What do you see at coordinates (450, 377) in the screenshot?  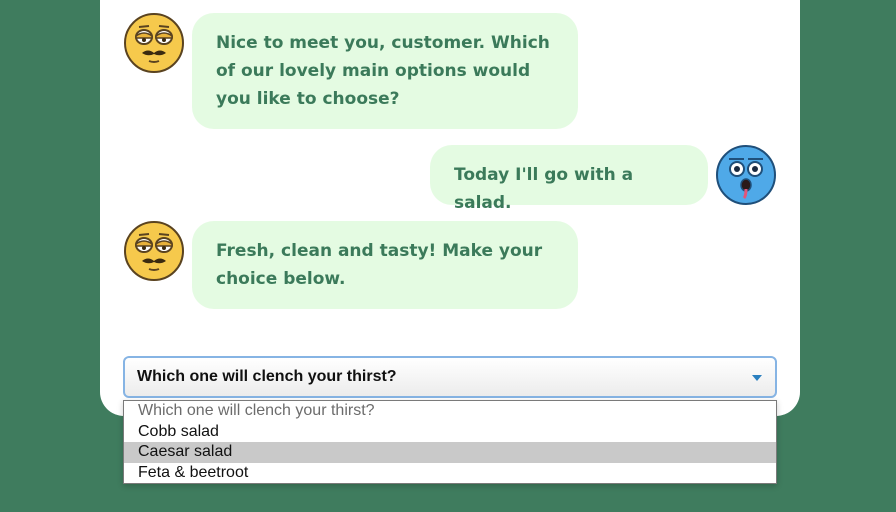 I see `drink-select: Which one will clench your thirst?` at bounding box center [450, 377].